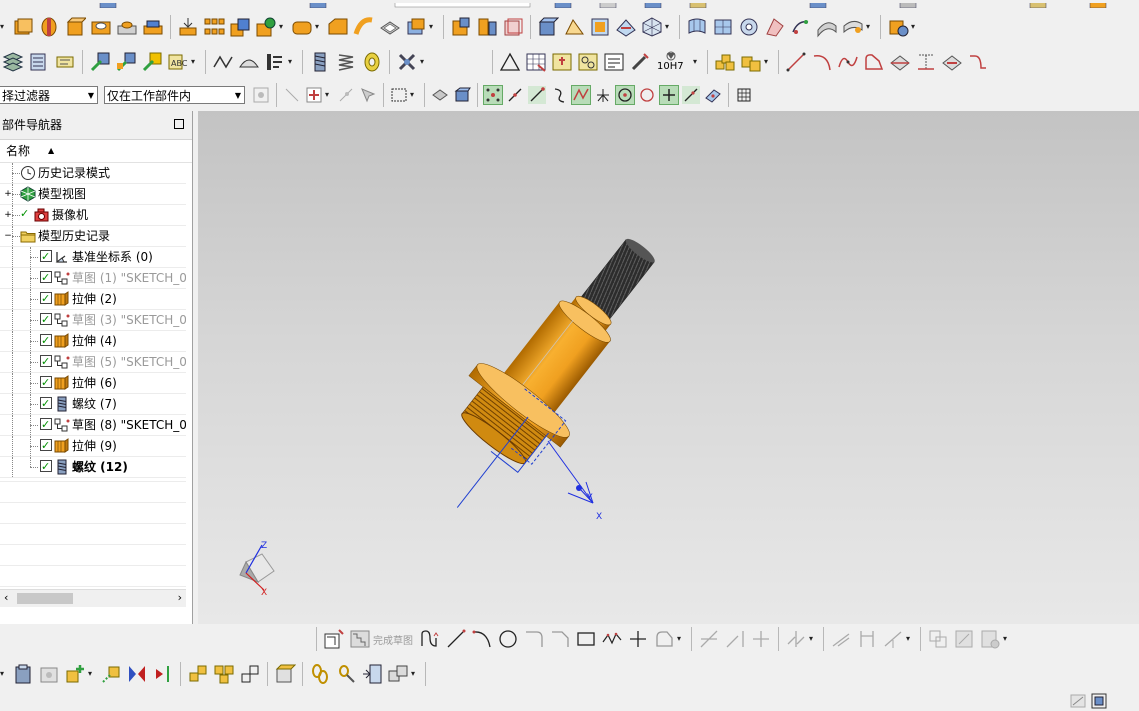  I want to click on arc-tool-icon, so click(822, 62).